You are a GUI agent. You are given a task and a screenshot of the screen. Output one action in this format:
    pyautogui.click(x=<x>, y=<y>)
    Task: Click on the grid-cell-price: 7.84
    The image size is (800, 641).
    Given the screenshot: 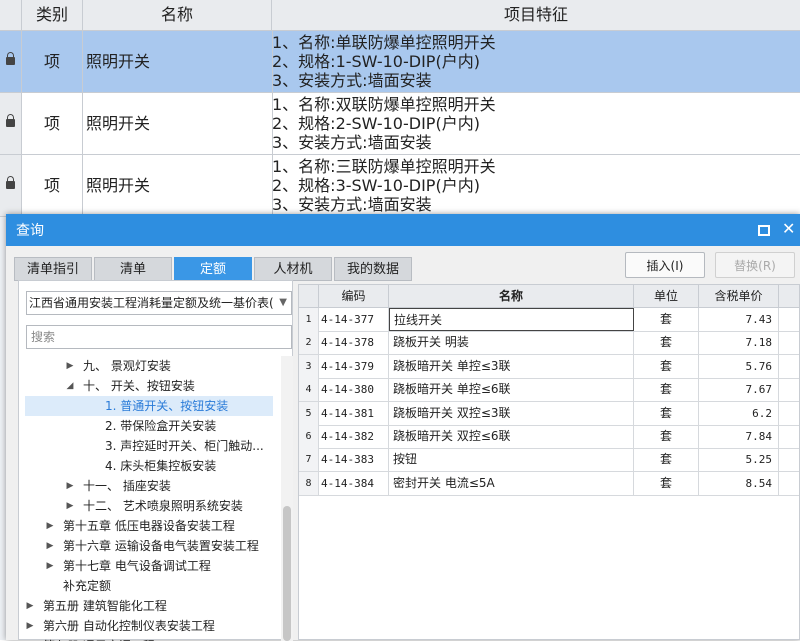 What is the action you would take?
    pyautogui.click(x=739, y=436)
    